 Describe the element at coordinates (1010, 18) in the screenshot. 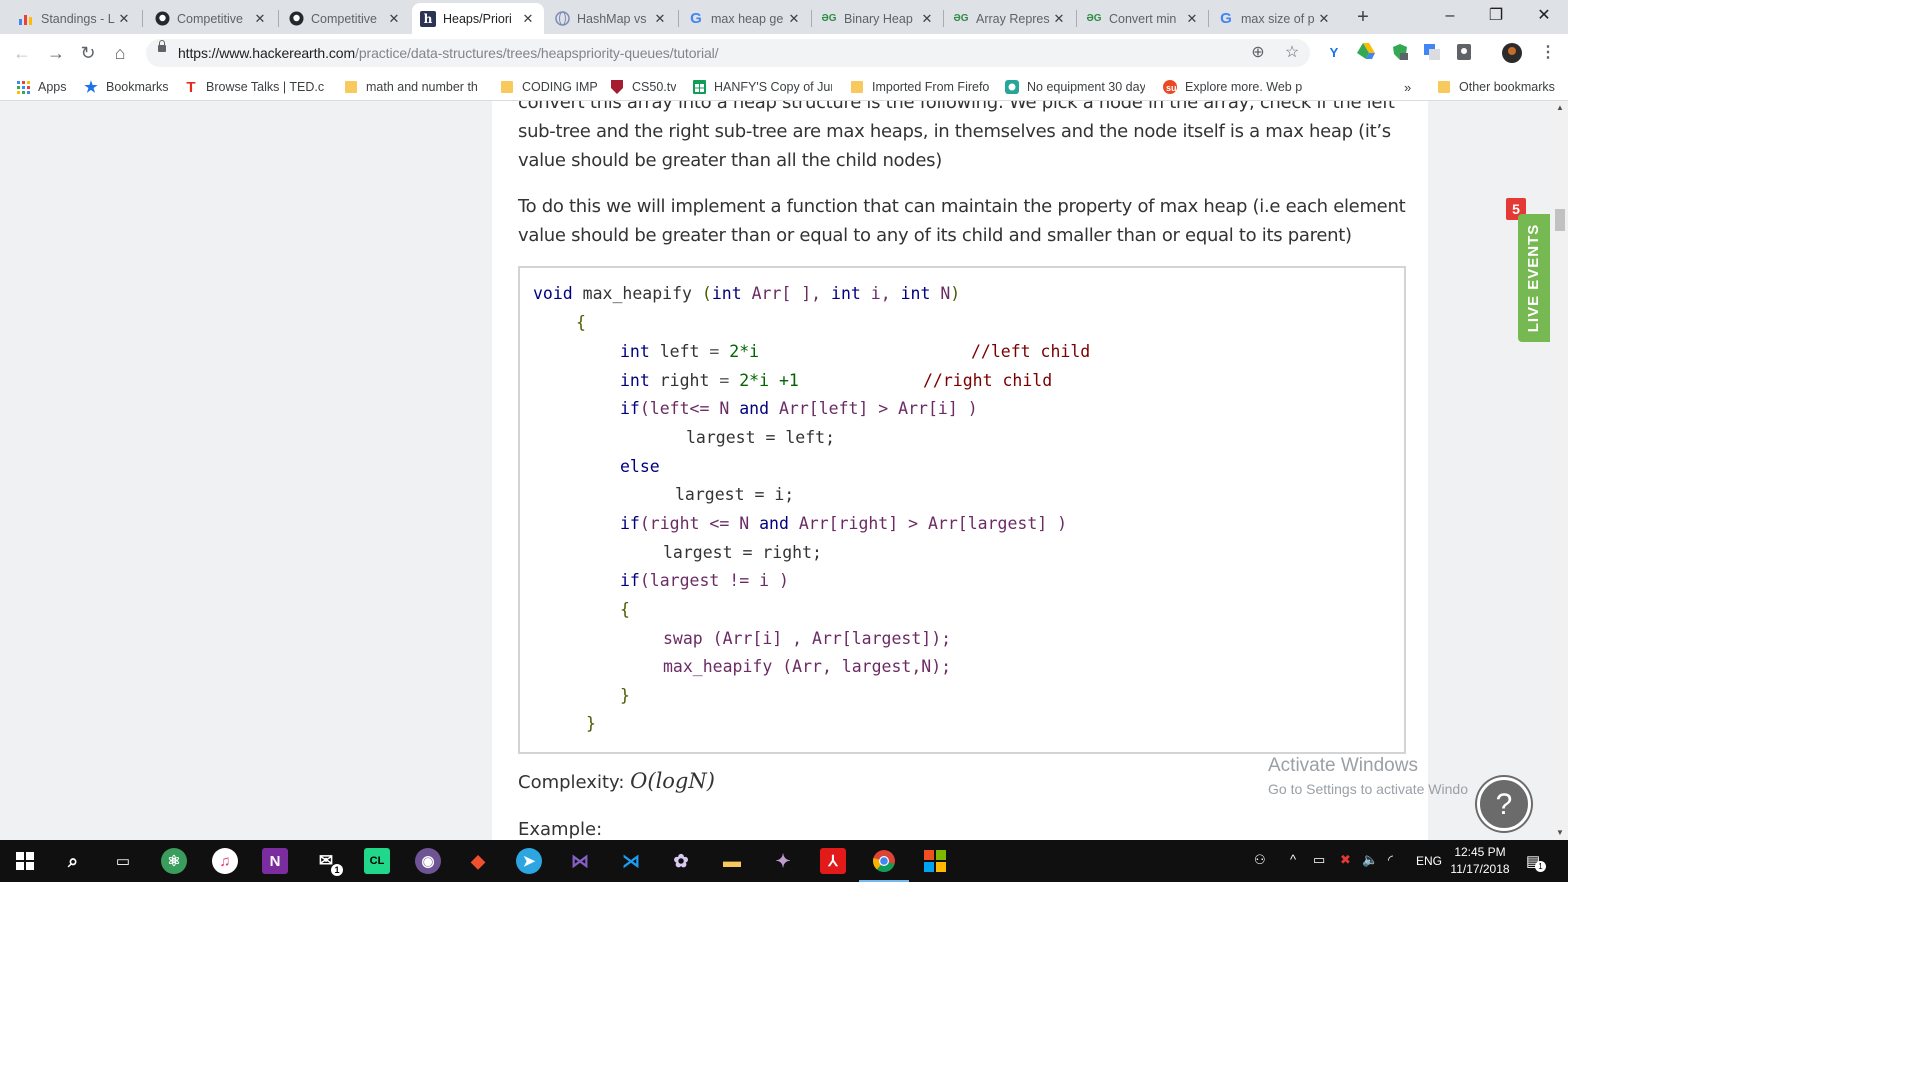

I see `tab-array-repres: ƏG Array Repres ✕` at that location.